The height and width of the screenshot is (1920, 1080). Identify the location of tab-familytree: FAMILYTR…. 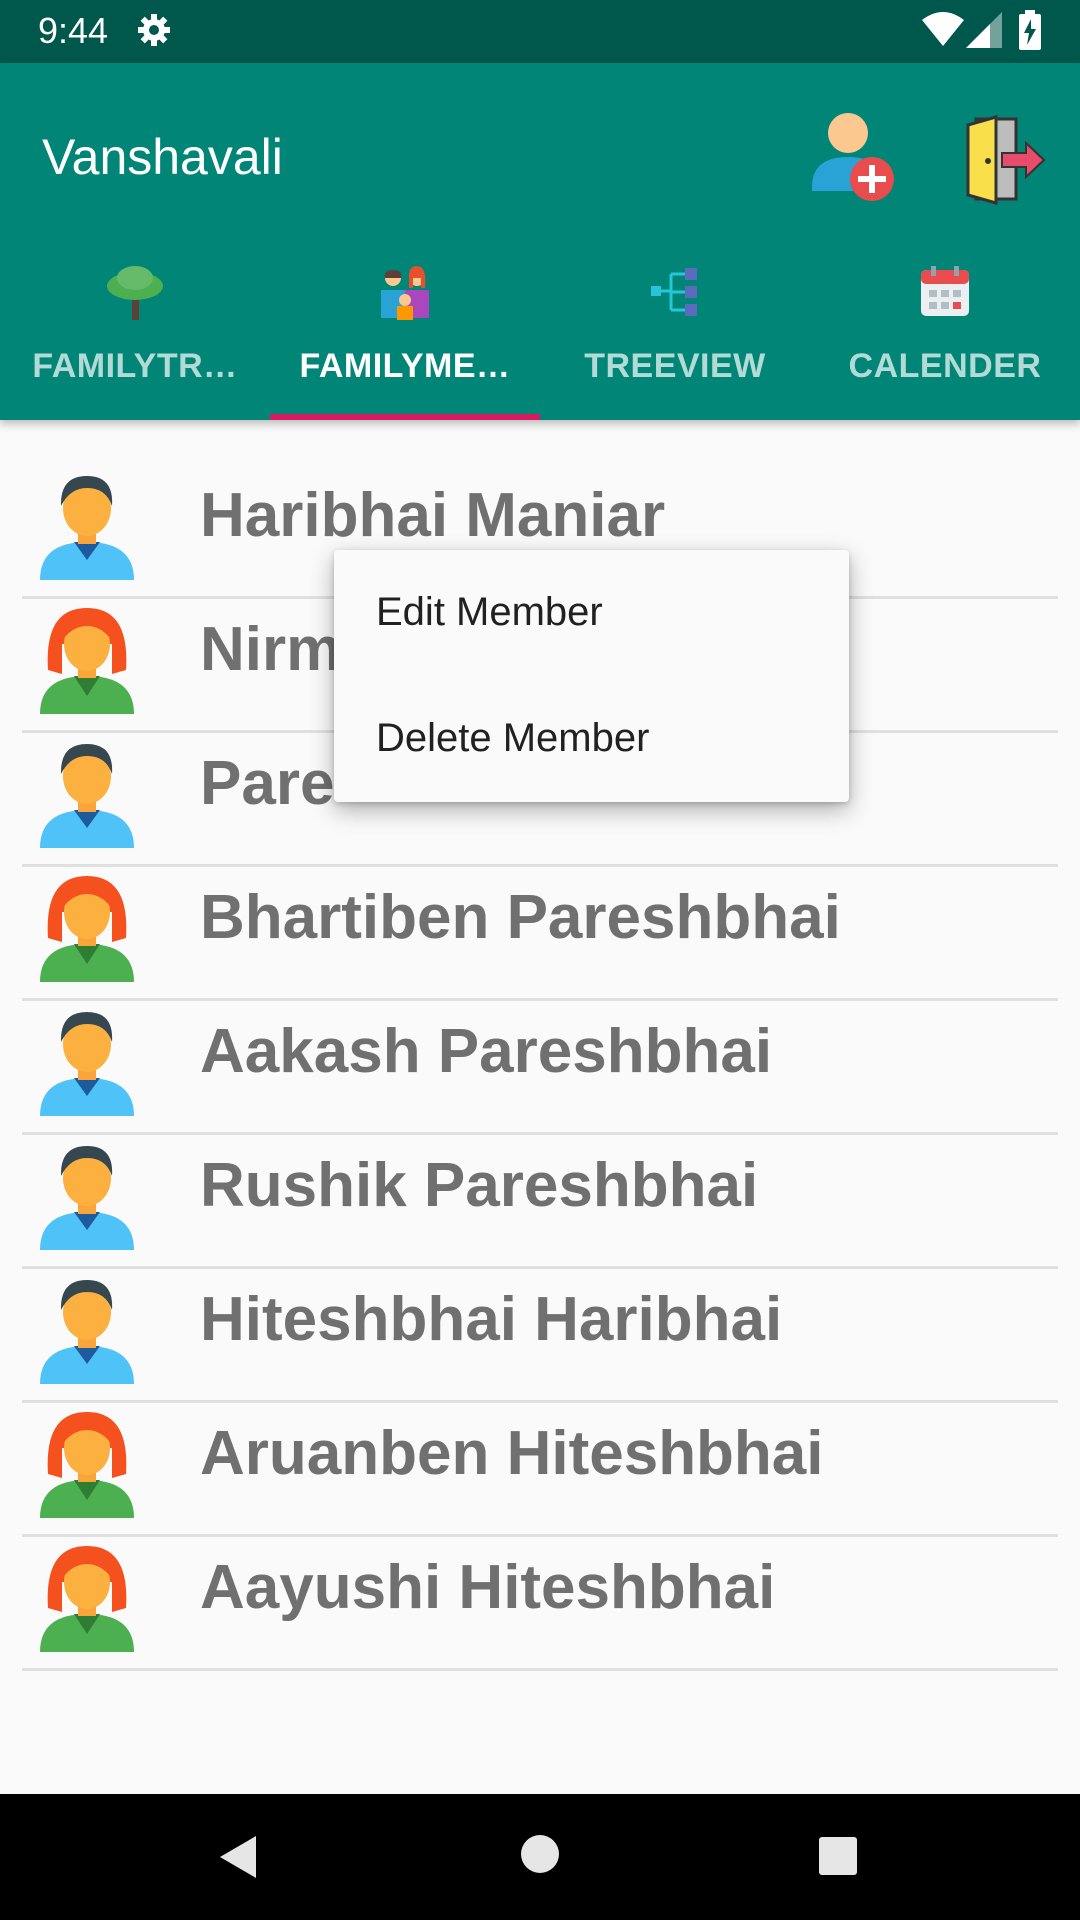
(135, 333).